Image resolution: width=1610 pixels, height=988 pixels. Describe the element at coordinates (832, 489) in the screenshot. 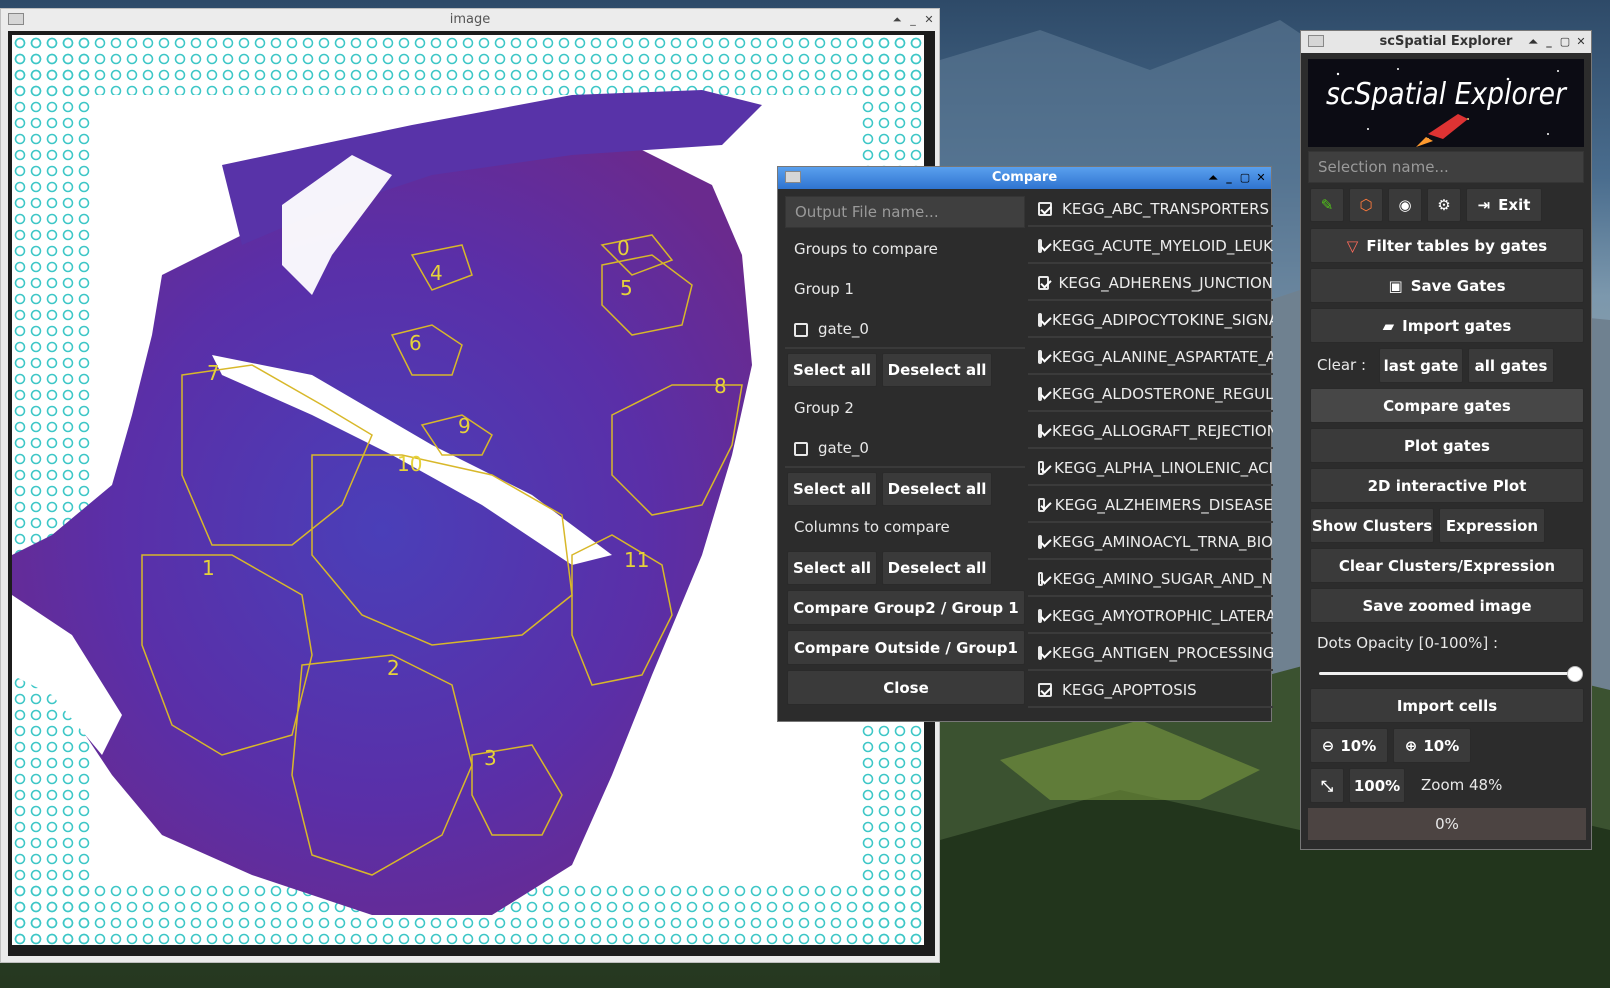

I see `group2-select-all-button: Select all` at that location.